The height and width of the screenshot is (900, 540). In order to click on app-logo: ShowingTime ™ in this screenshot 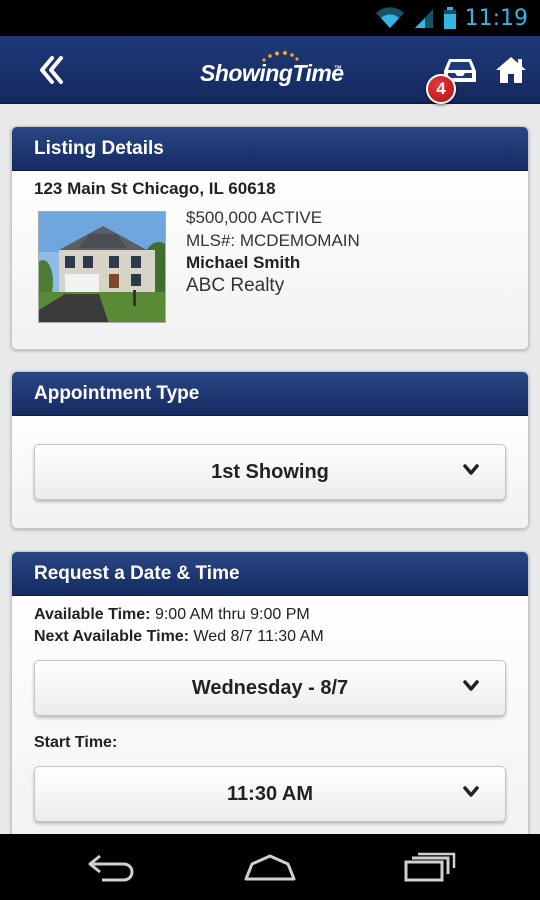, I will do `click(275, 70)`.